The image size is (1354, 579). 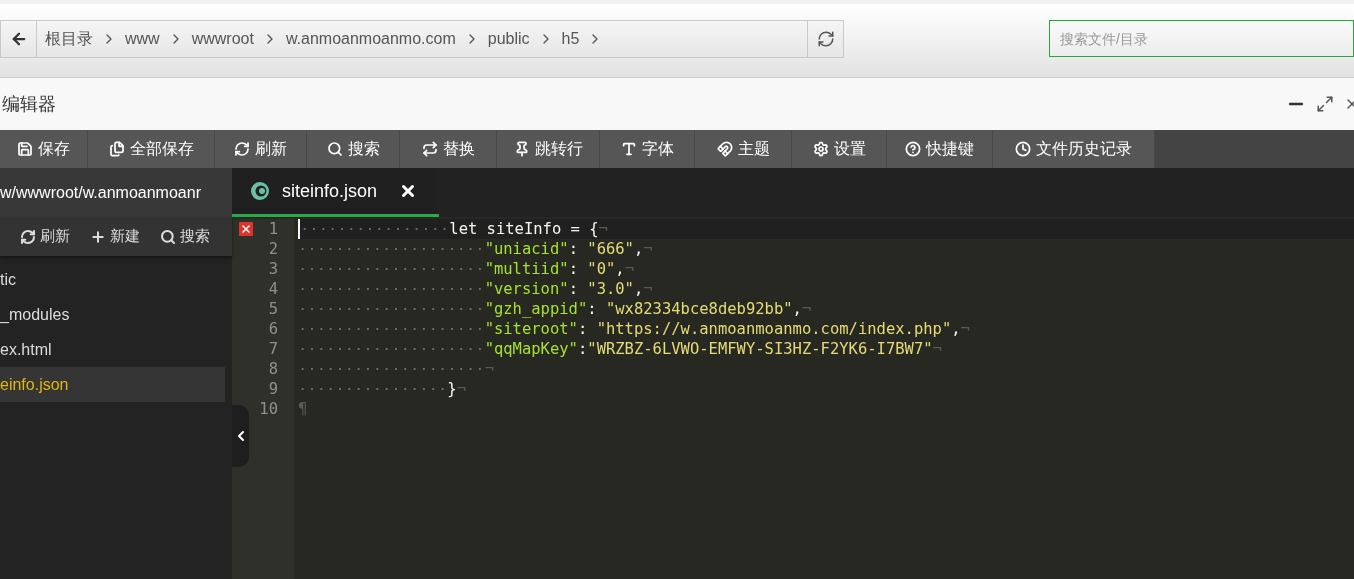 I want to click on code-key: "version", so click(x=526, y=289).